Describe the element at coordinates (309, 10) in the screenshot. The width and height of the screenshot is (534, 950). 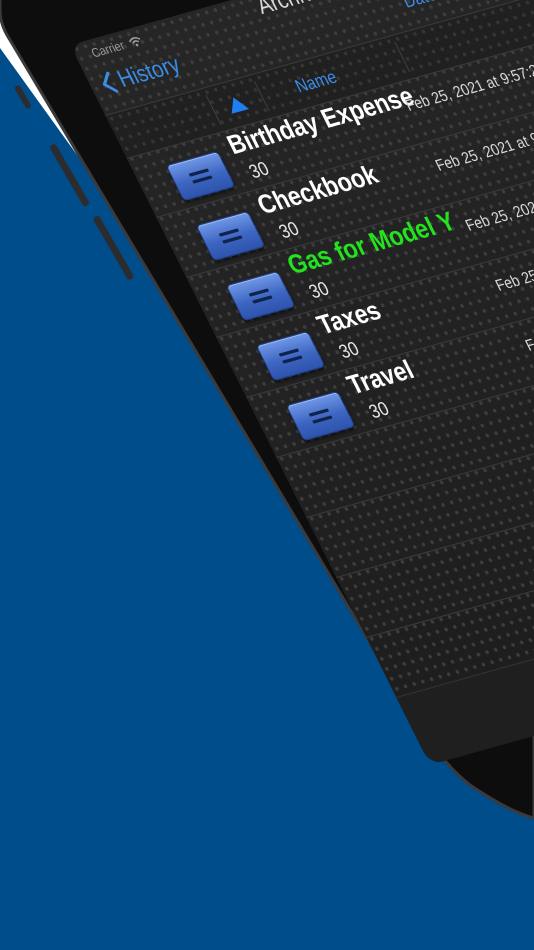
I see `page-title: Archives (5)` at that location.